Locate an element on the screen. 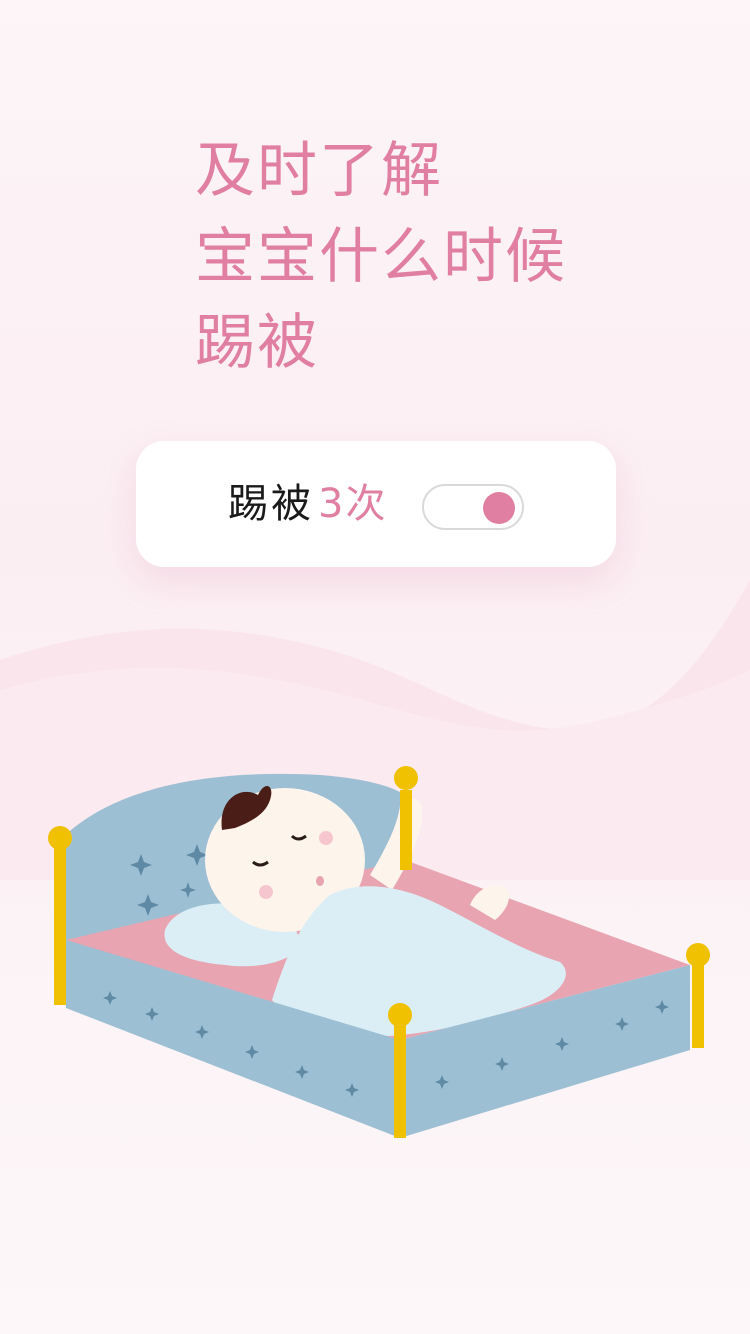 The width and height of the screenshot is (750, 1334). headline-line-1: 及时了解 is located at coordinates (319, 171).